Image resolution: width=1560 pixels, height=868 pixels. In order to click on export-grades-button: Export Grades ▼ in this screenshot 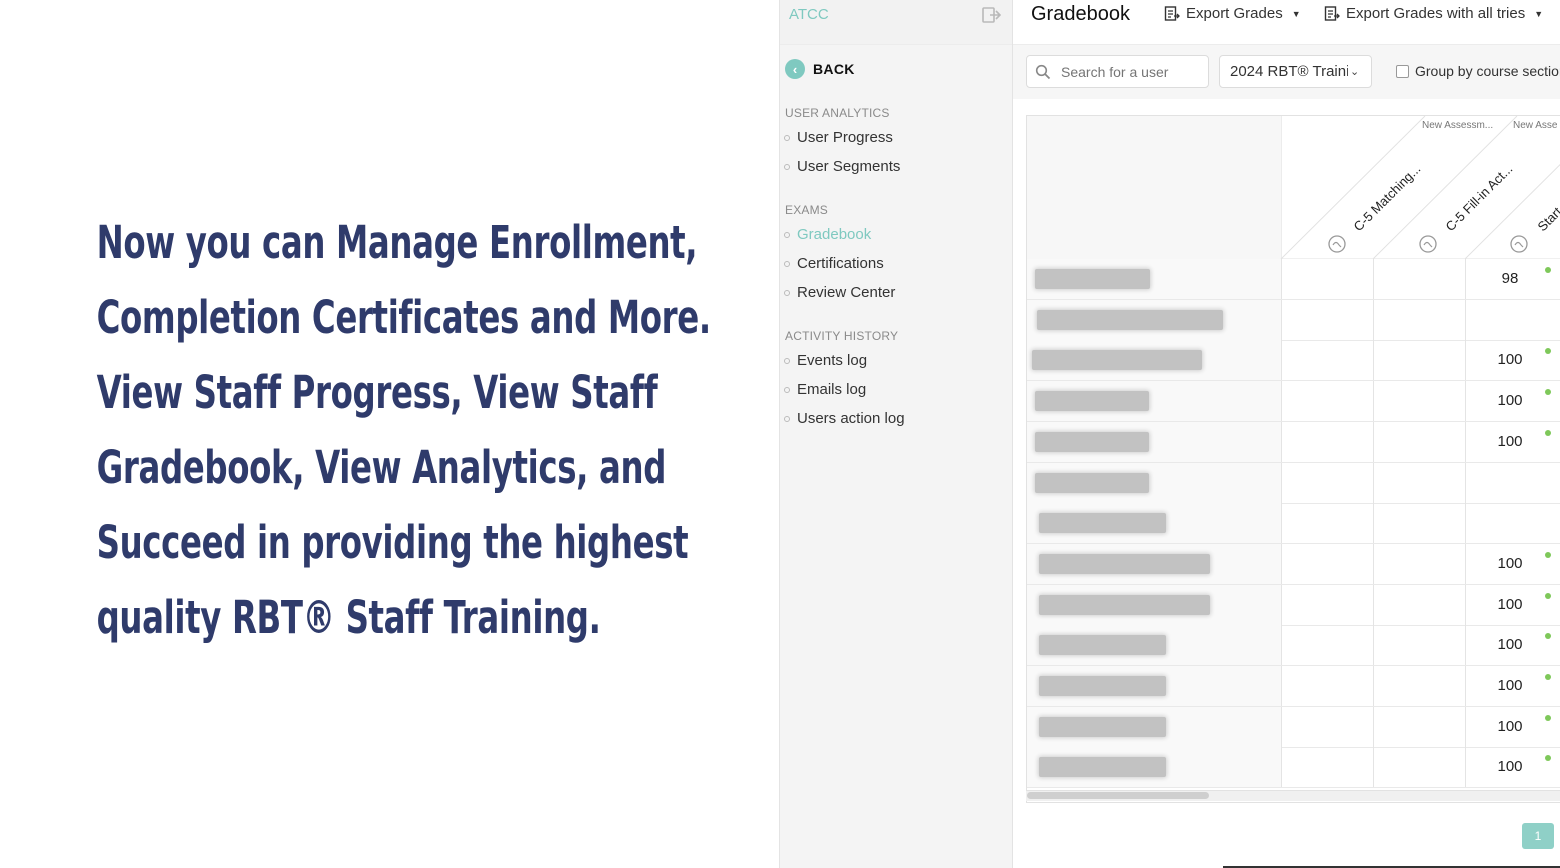, I will do `click(1232, 13)`.